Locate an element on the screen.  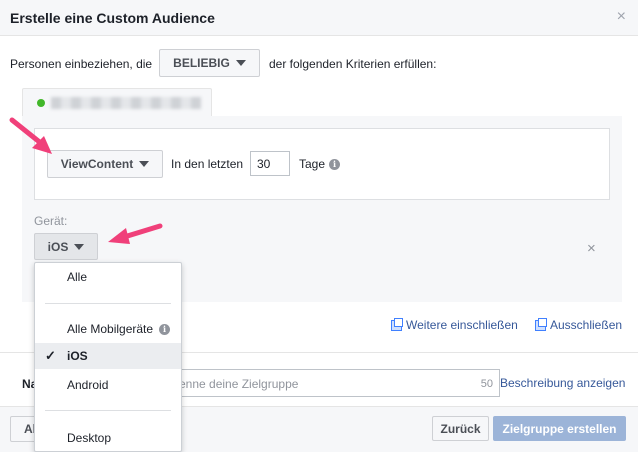
show-description-link: Beschreibung anzeigen is located at coordinates (562, 383).